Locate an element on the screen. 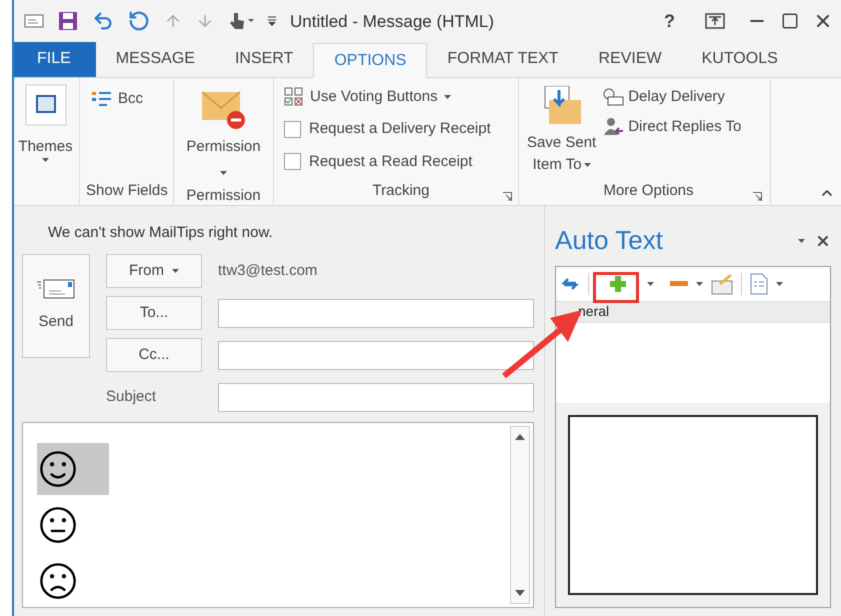  ribbon-tab: OPTIONS is located at coordinates (370, 60).